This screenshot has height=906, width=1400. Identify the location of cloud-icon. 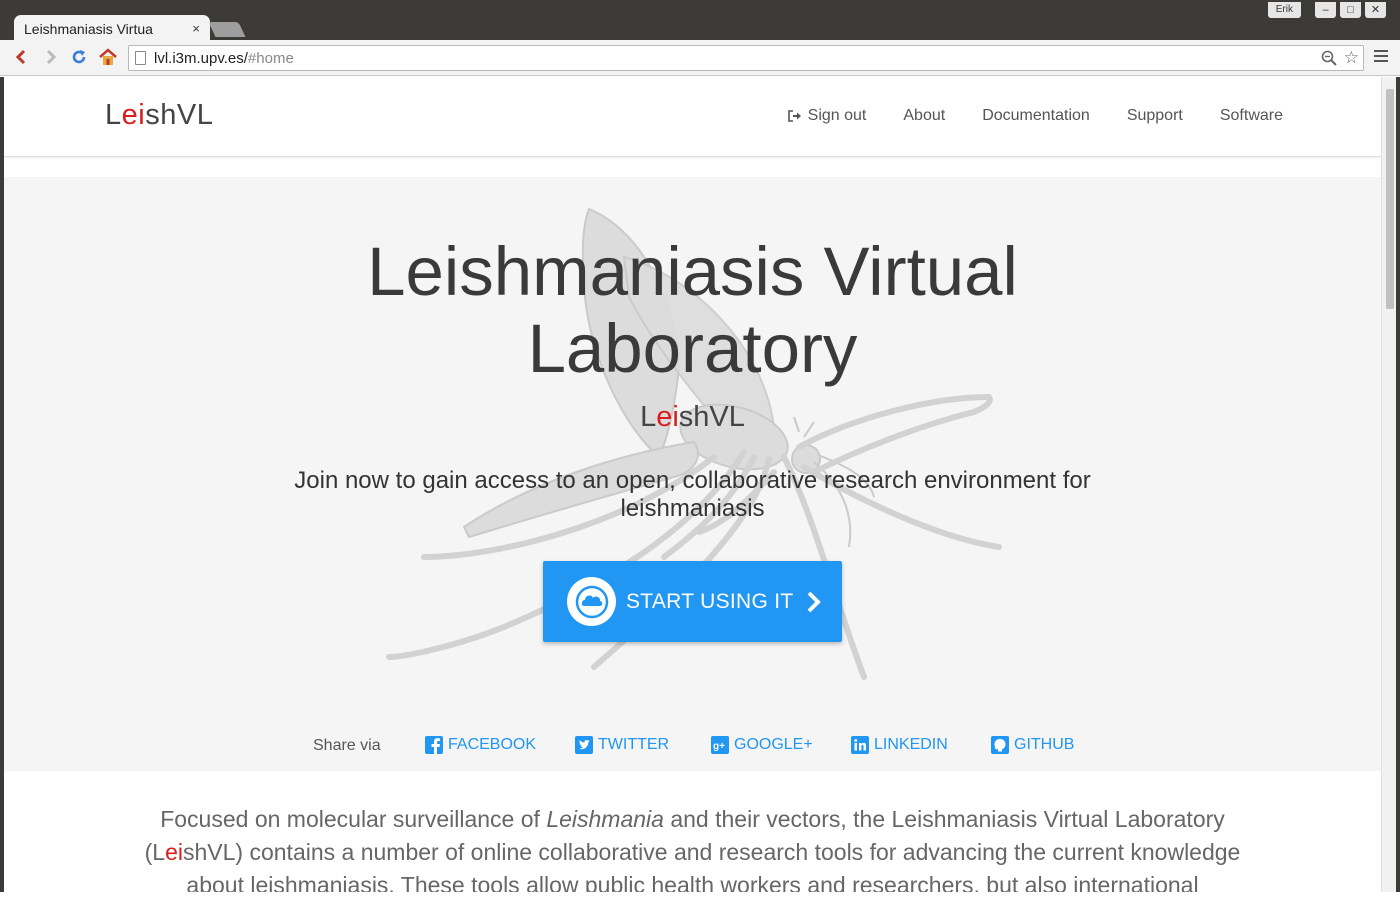
(591, 601).